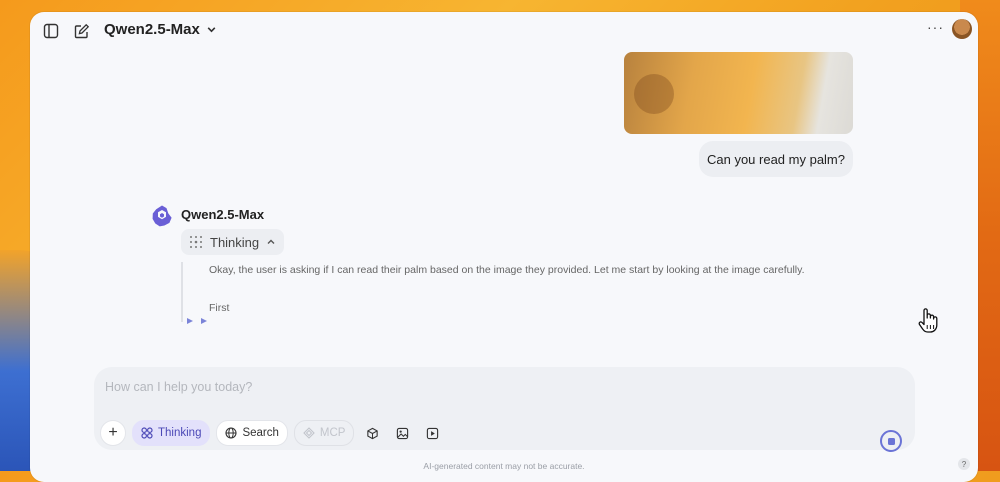 This screenshot has height=482, width=1000. I want to click on chevron-down-icon, so click(211, 30).